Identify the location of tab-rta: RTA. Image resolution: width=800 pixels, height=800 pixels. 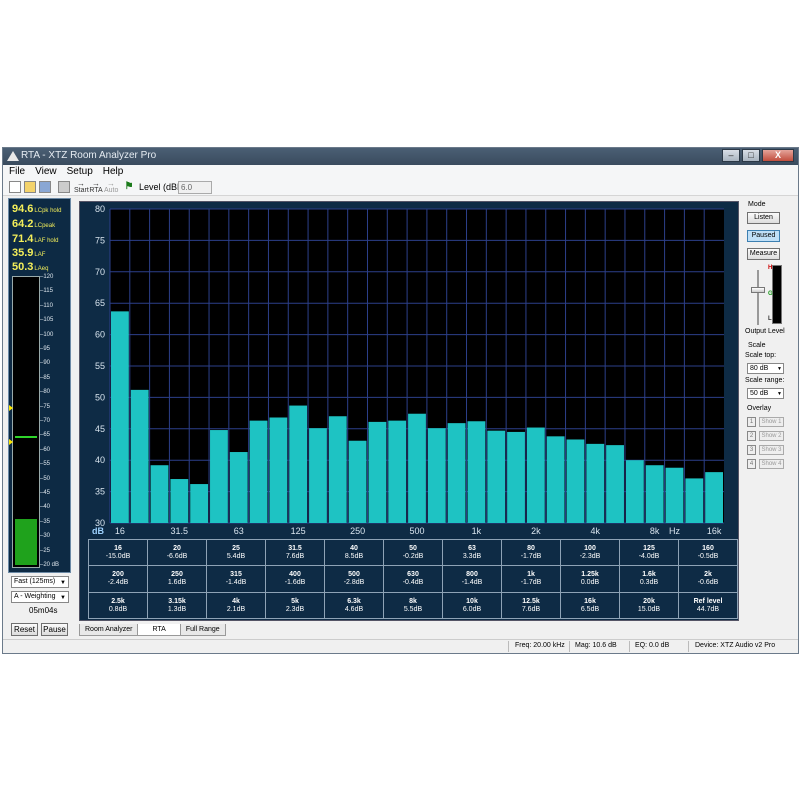
(159, 630).